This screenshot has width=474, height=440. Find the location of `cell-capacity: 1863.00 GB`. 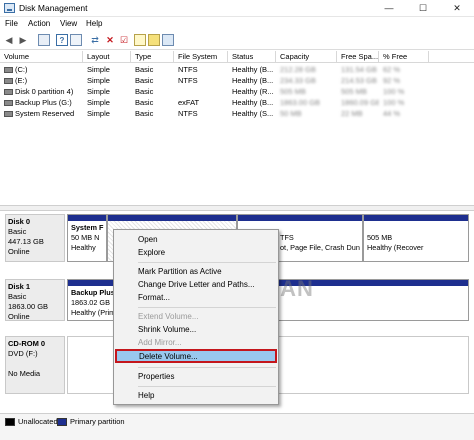

cell-capacity: 1863.00 GB is located at coordinates (300, 102).